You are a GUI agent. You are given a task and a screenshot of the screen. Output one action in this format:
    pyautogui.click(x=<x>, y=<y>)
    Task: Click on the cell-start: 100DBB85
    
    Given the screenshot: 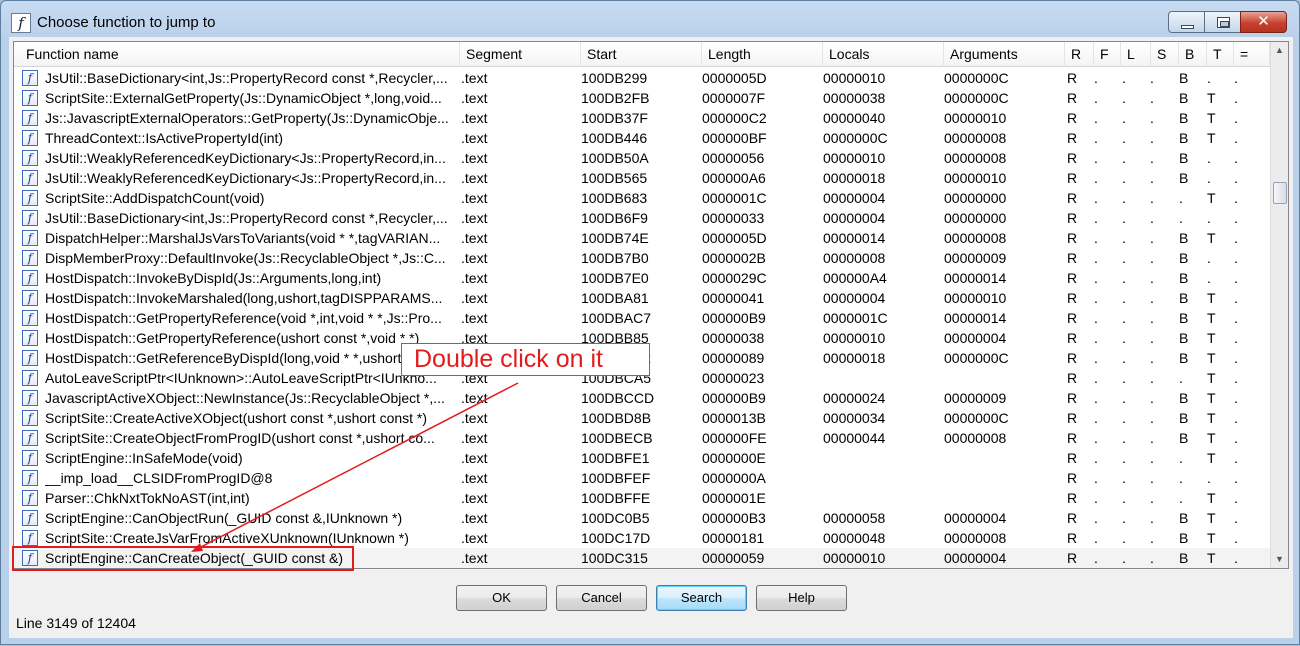 What is the action you would take?
    pyautogui.click(x=615, y=338)
    